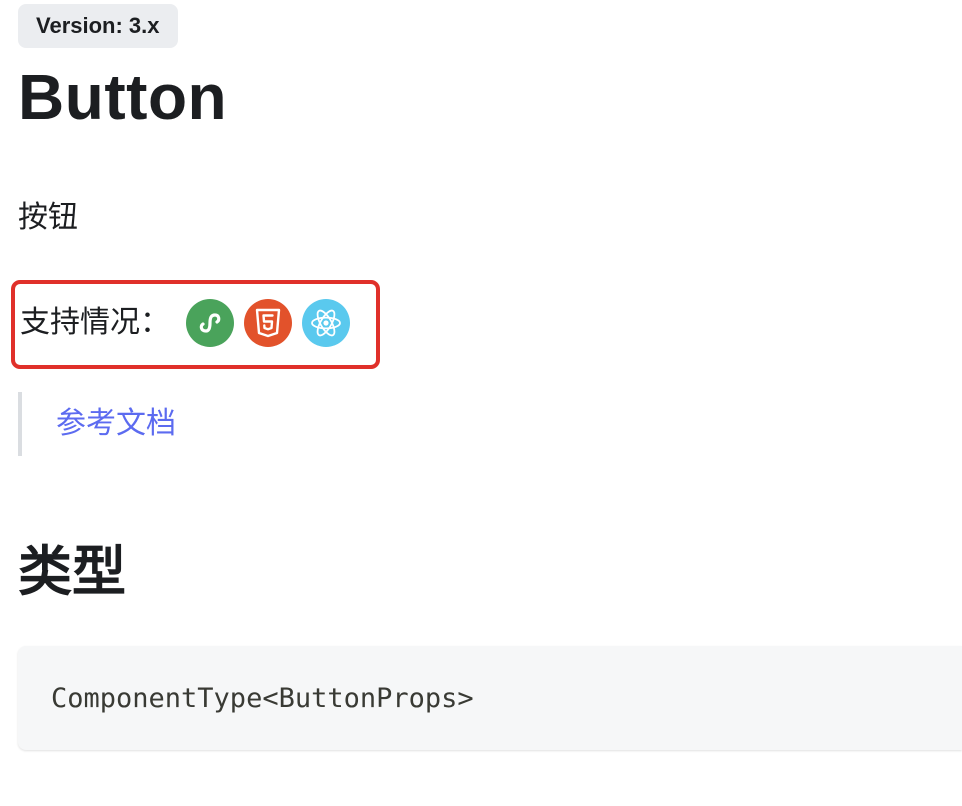 The width and height of the screenshot is (962, 806). I want to click on component-description: 按钮, so click(48, 217).